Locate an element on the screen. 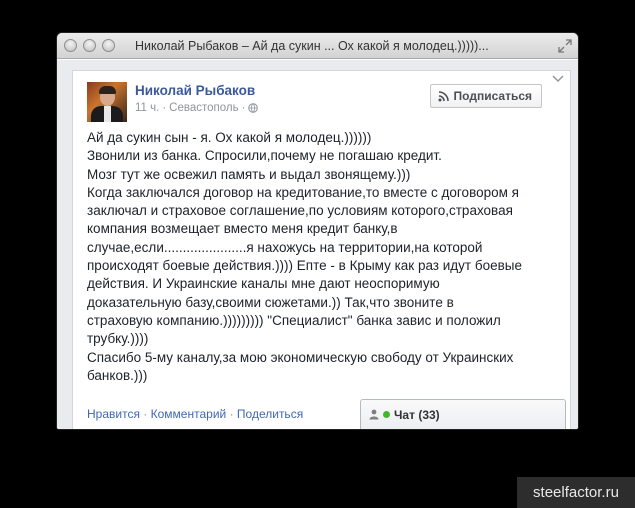  watermark: steelfactor.ru is located at coordinates (576, 492).